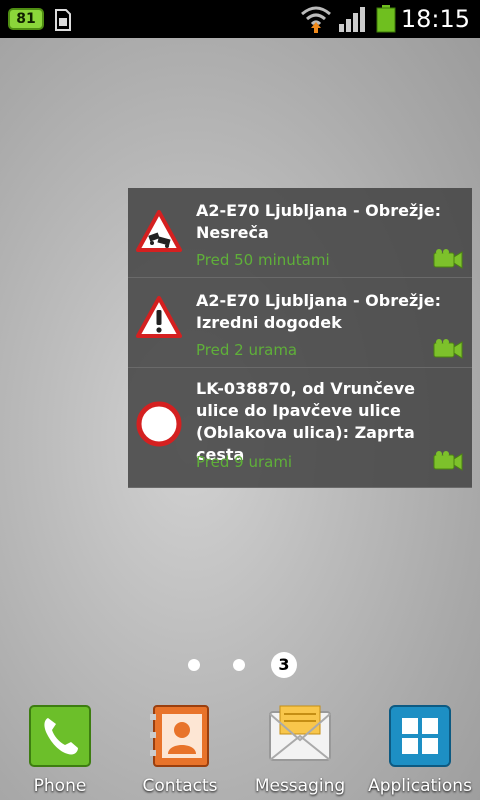 This screenshot has height=800, width=480. What do you see at coordinates (284, 665) in the screenshot?
I see `current-page-indicator: 3` at bounding box center [284, 665].